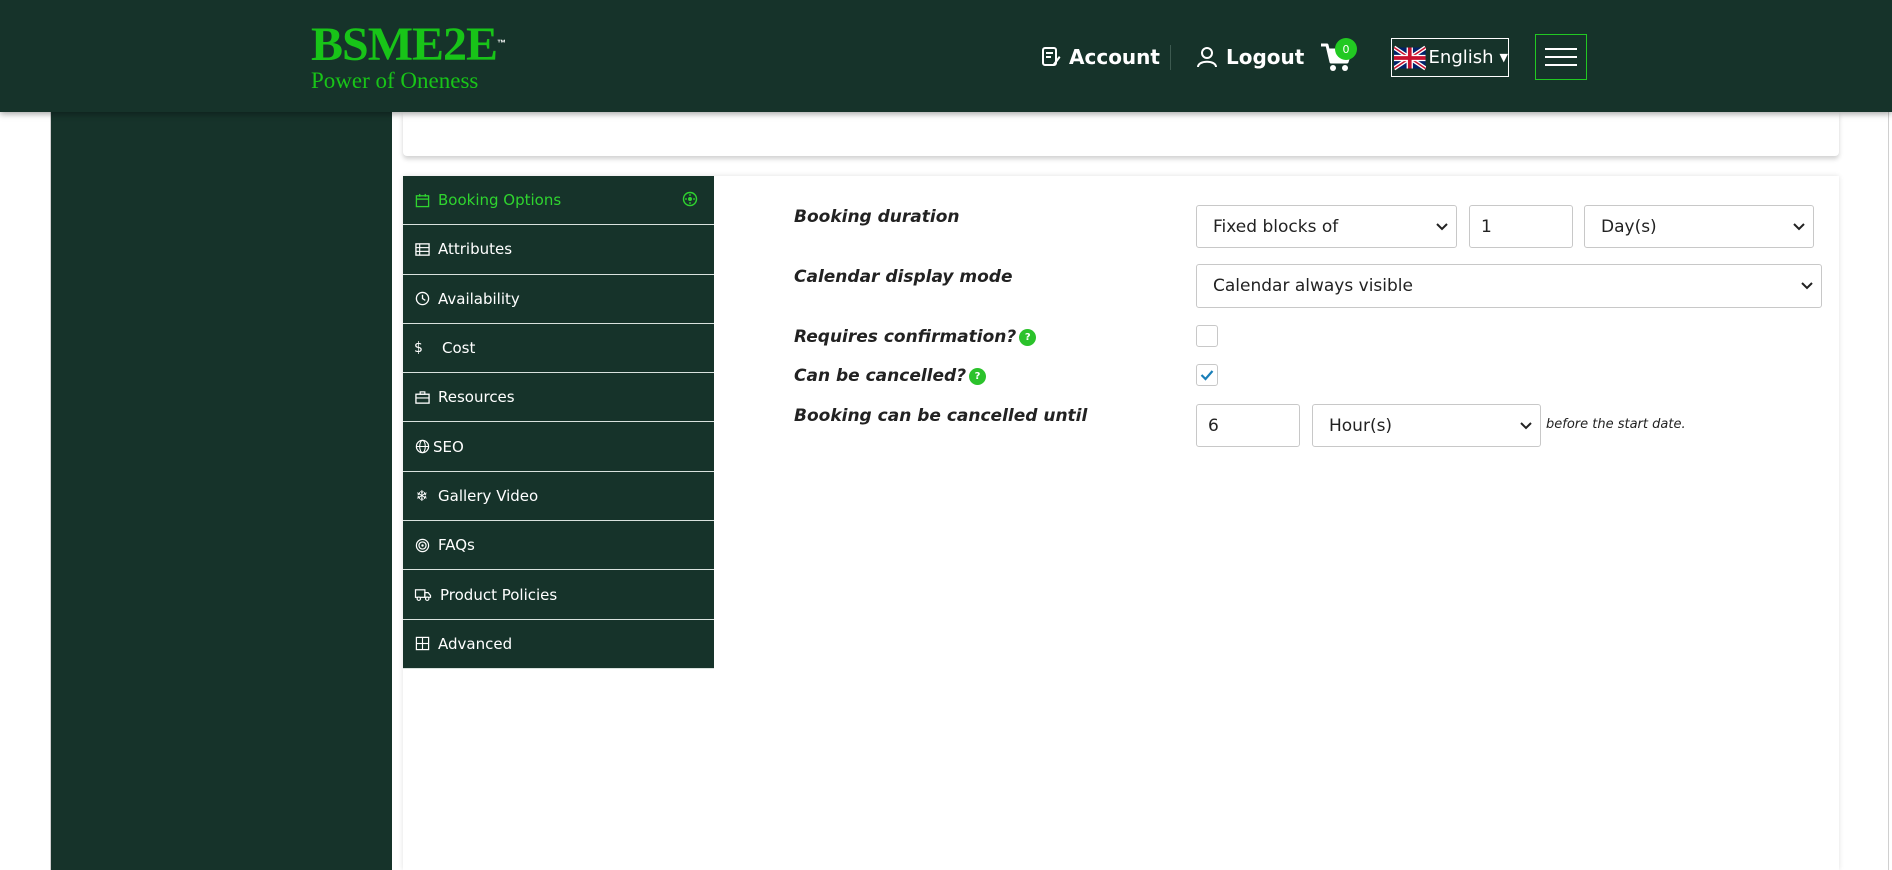 This screenshot has width=1892, height=870. Describe the element at coordinates (418, 348) in the screenshot. I see `dollar-icon: $` at that location.